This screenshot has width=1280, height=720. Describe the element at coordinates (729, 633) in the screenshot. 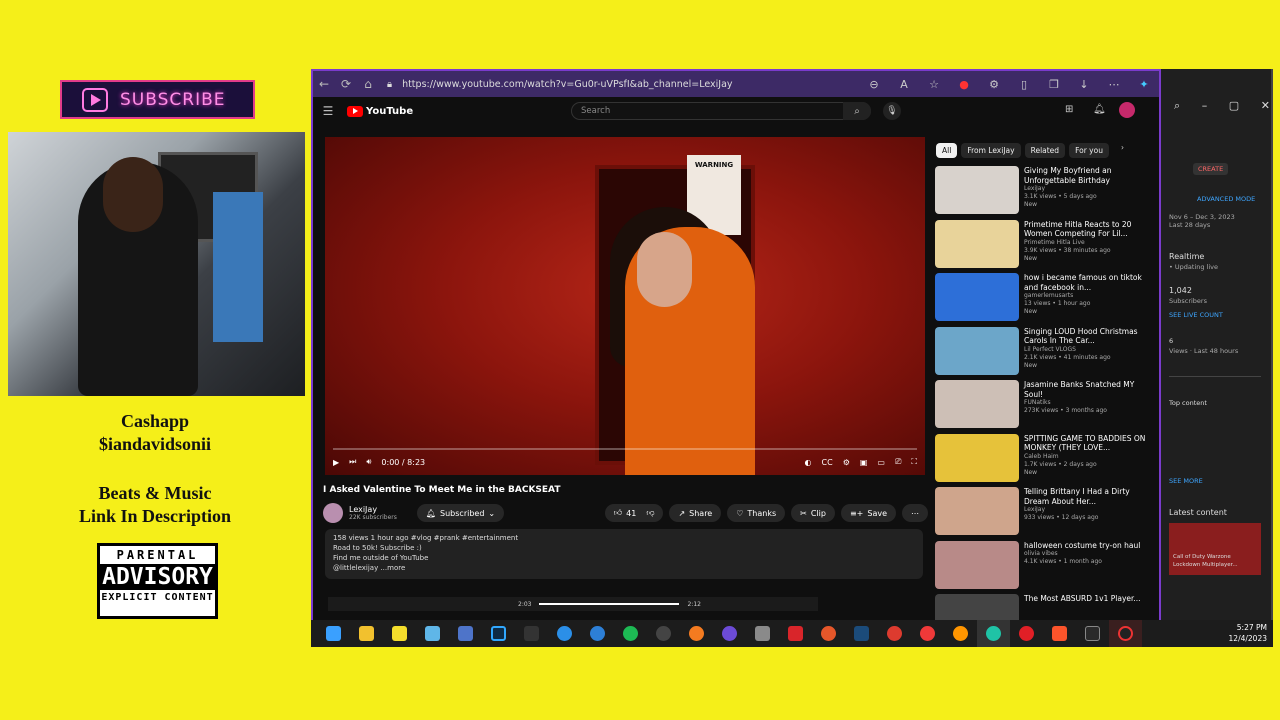

I see `app-purple-icon` at that location.